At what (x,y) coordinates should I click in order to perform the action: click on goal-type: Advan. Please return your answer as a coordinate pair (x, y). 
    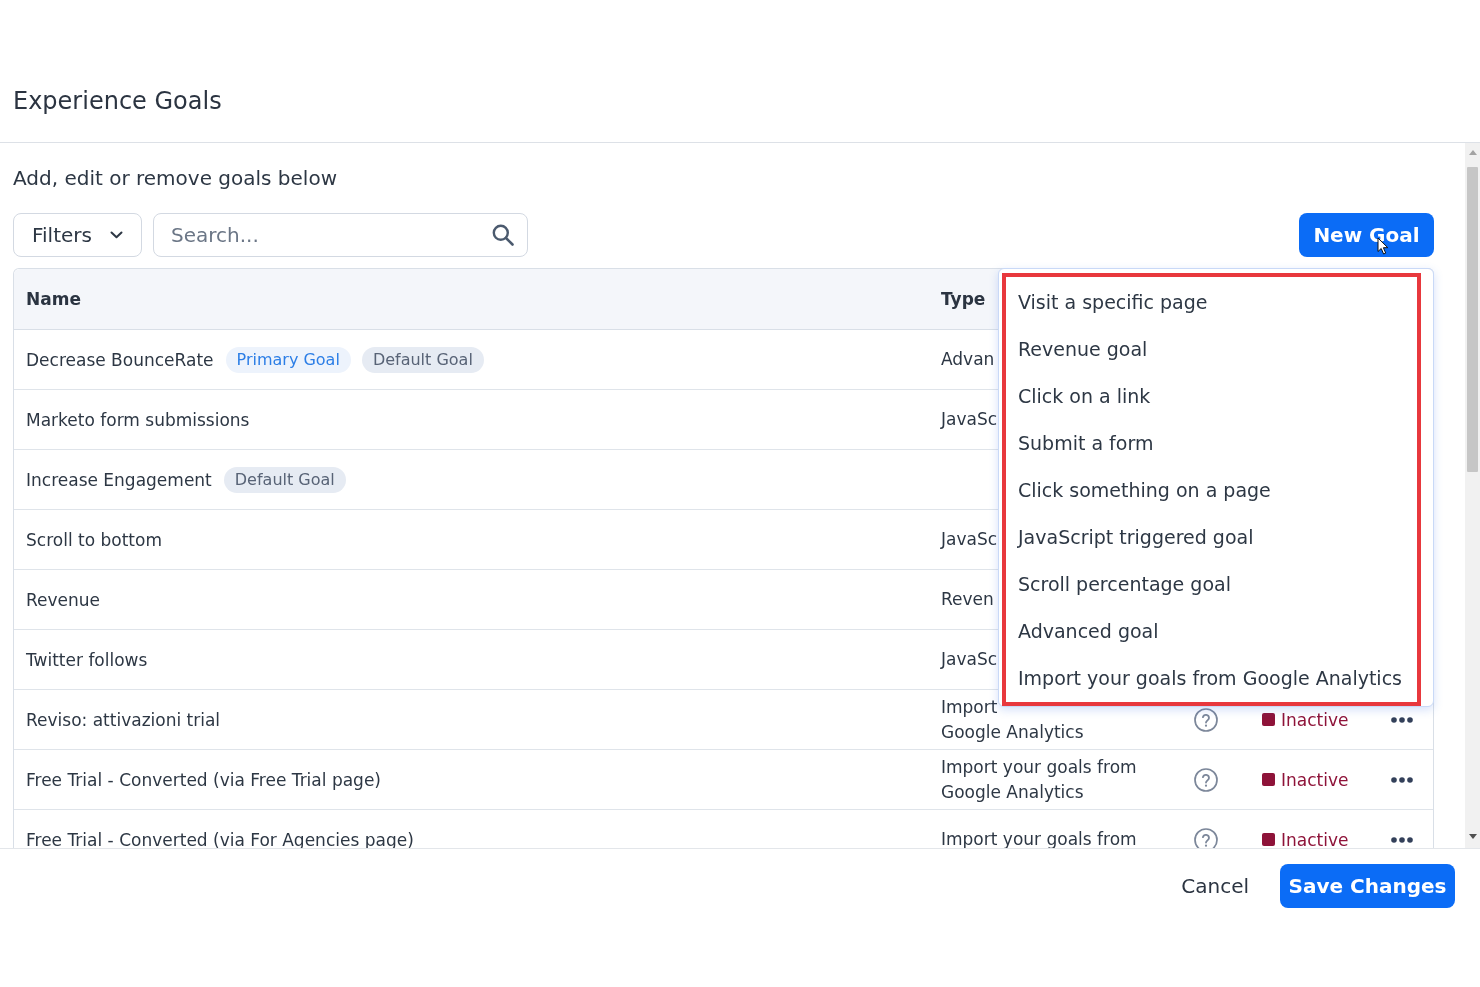
    Looking at the image, I should click on (968, 359).